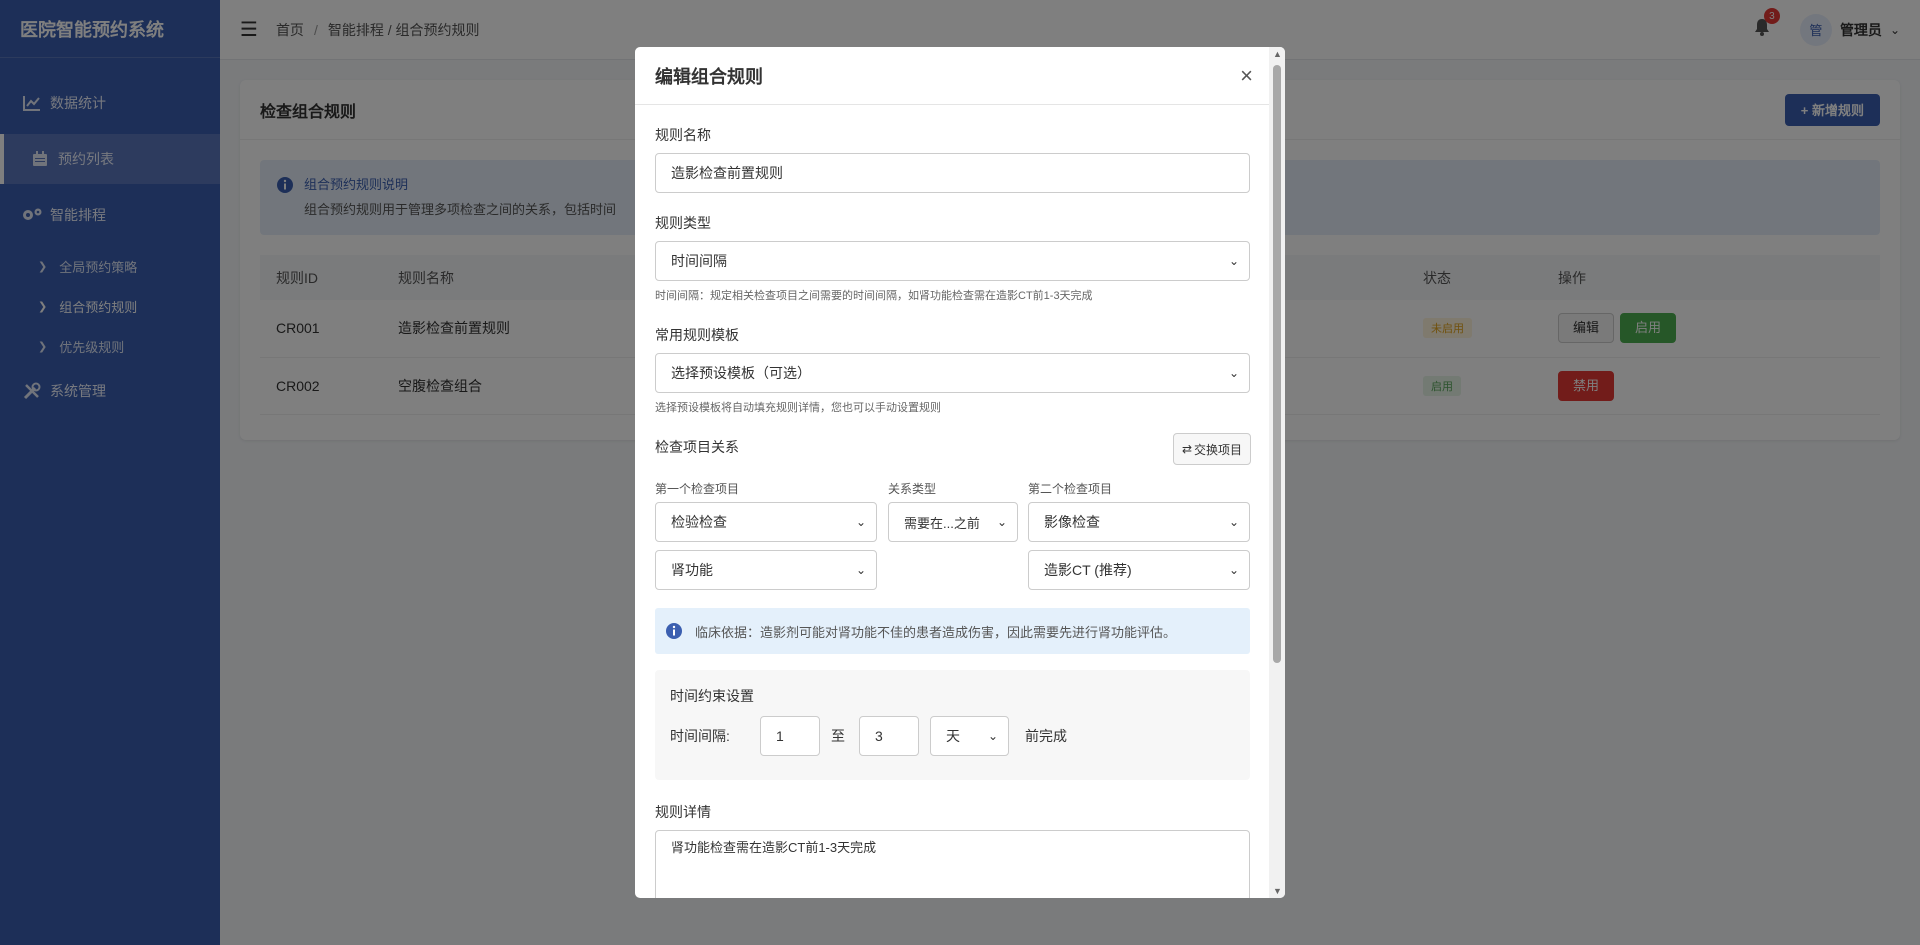 The image size is (1920, 945). I want to click on first-item-label: 第一个检查项目, so click(697, 489).